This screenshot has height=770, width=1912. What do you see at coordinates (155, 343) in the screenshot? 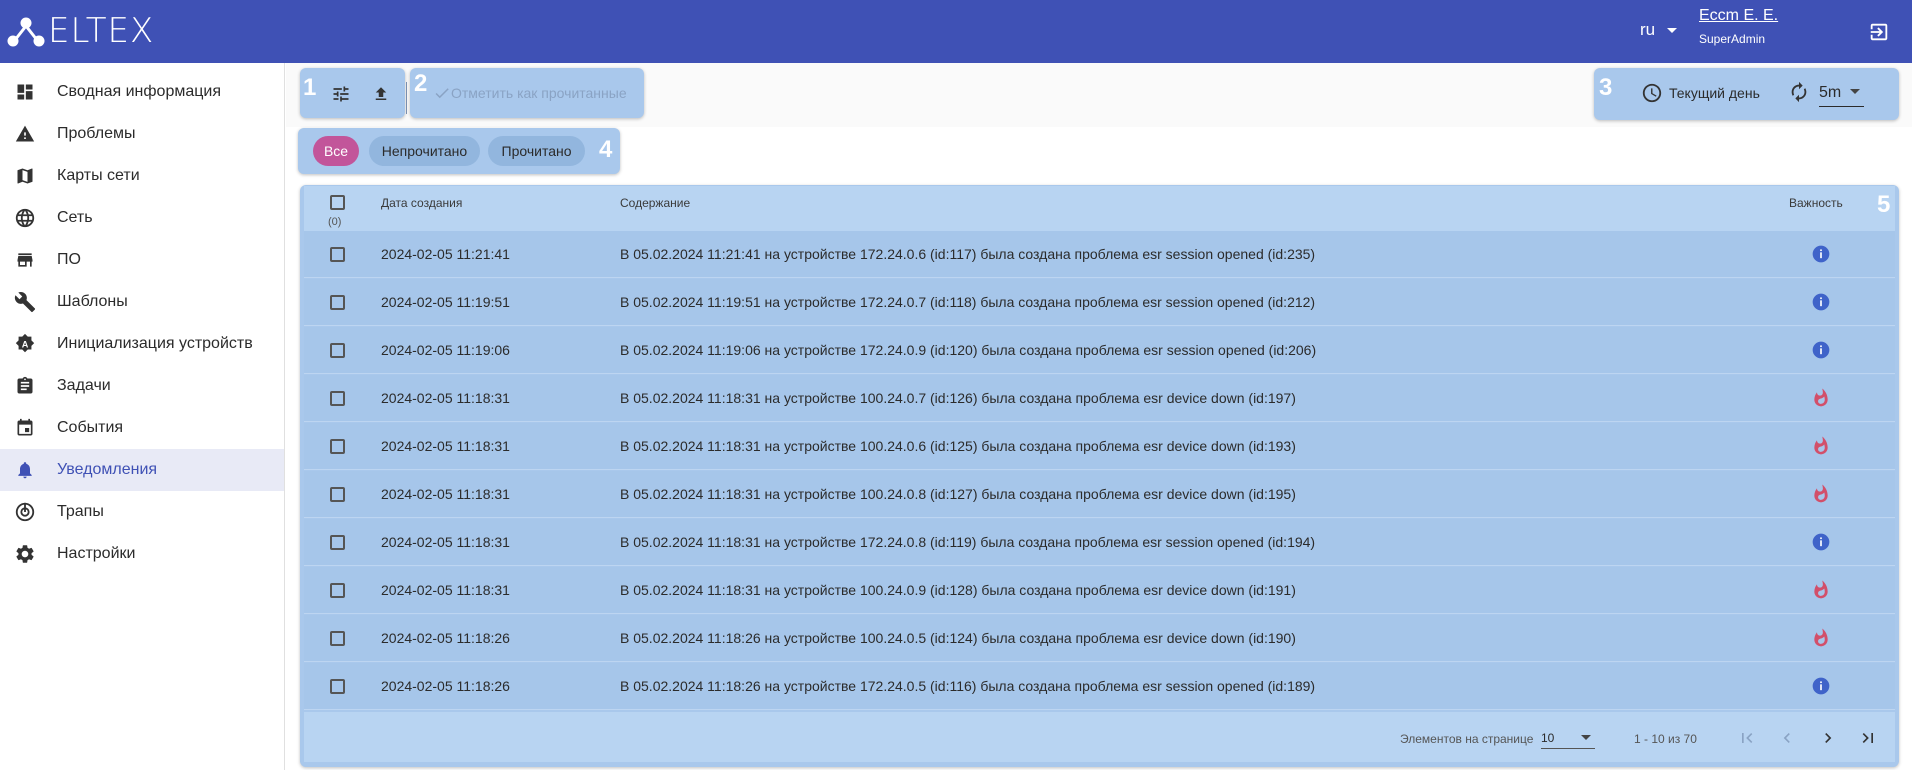
I see `sidebar-item-label: Инициализация устройств` at bounding box center [155, 343].